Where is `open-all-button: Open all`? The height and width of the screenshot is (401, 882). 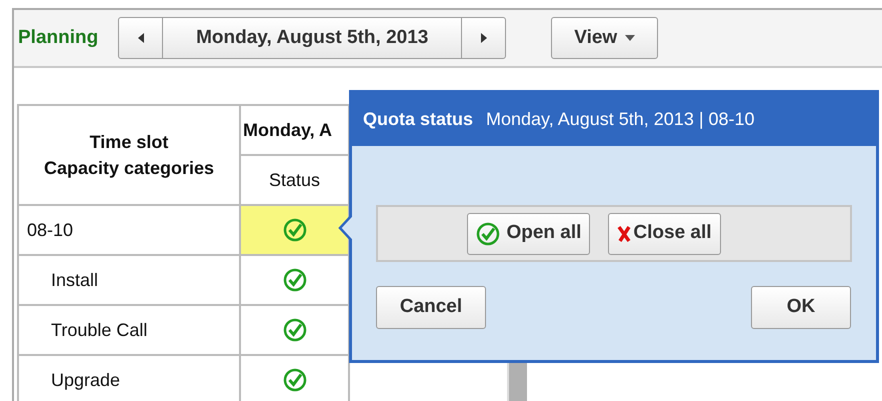 open-all-button: Open all is located at coordinates (528, 233).